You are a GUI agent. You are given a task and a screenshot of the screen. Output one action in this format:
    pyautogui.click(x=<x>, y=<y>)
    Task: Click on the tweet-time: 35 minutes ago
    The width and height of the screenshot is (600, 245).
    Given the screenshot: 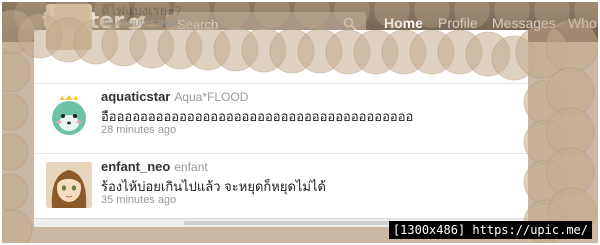 What is the action you would take?
    pyautogui.click(x=138, y=200)
    